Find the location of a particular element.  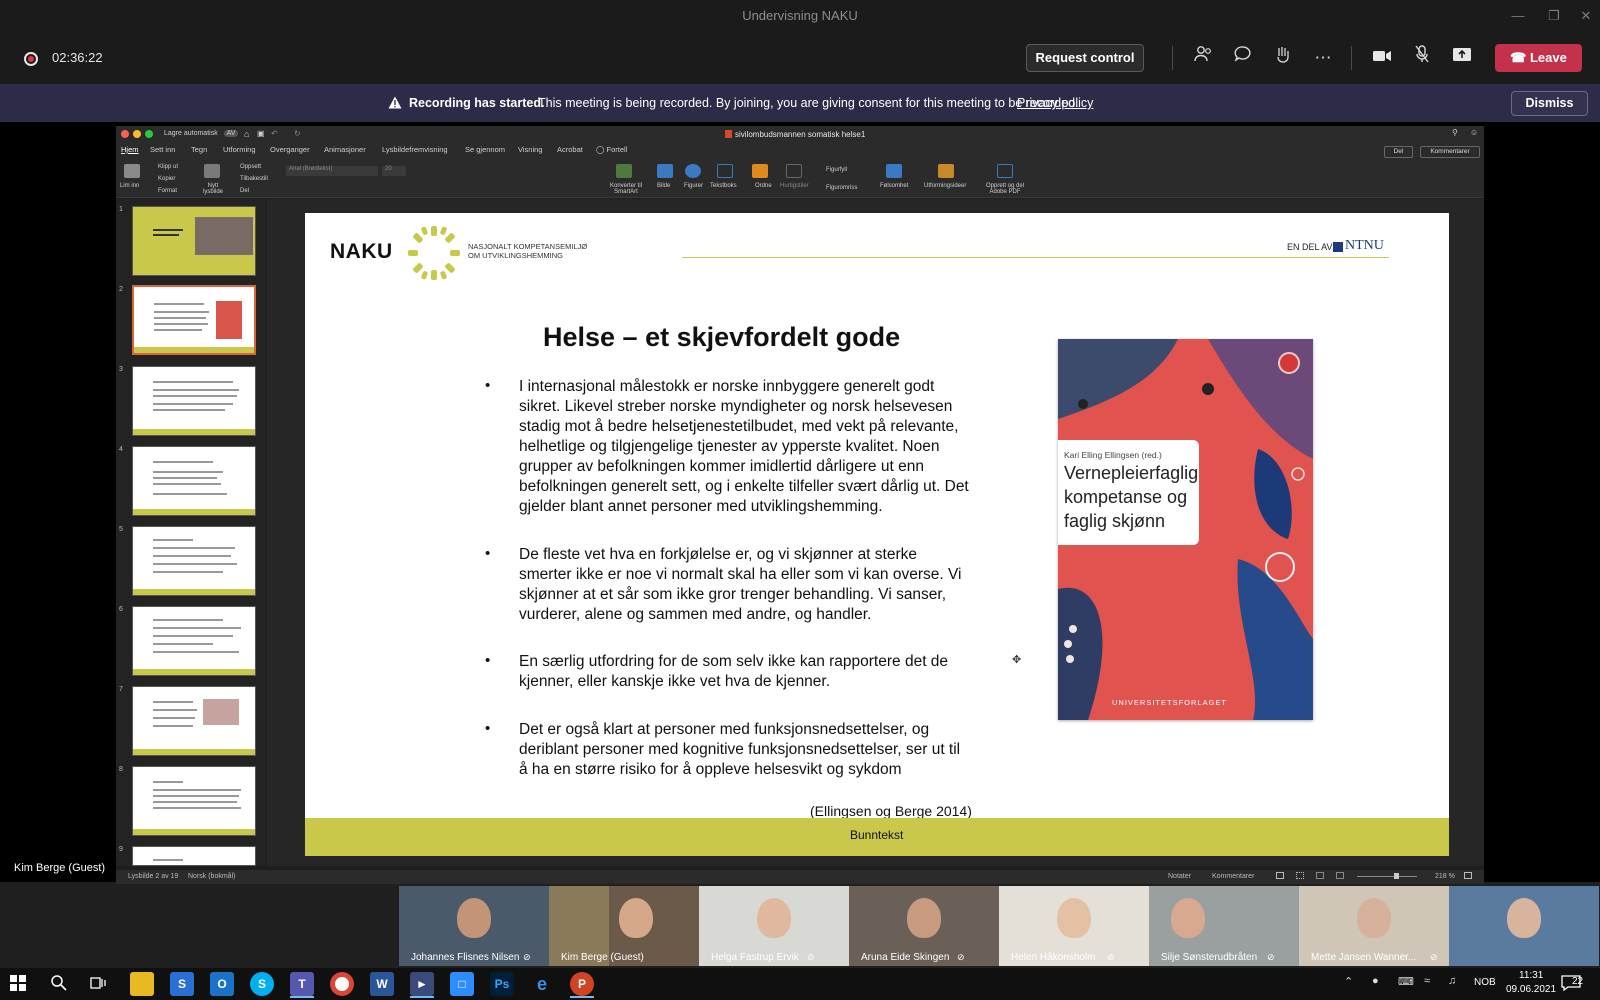

font-name-select: Arial (Brødtekst) is located at coordinates (332, 171).